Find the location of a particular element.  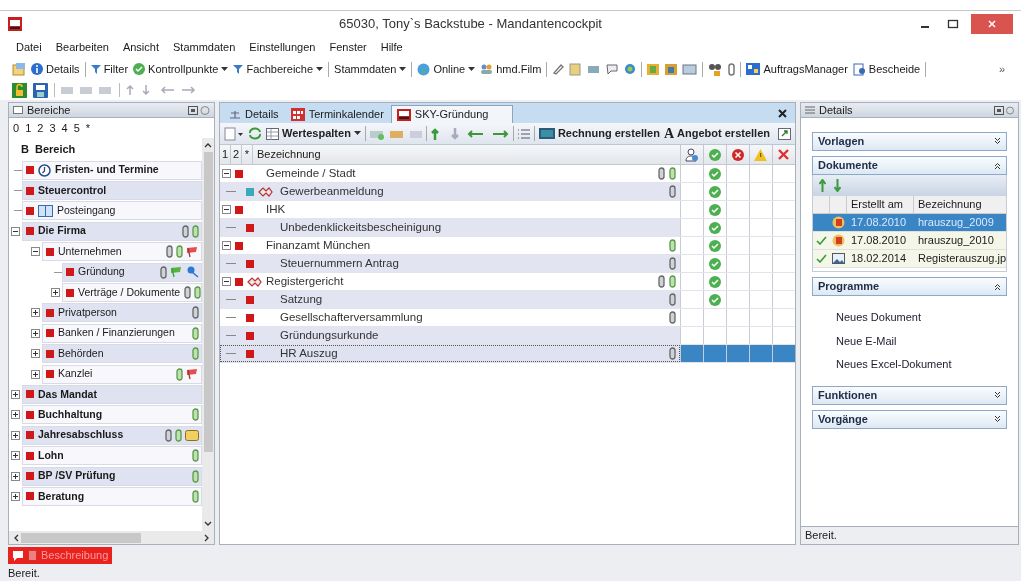

section-header: Programme is located at coordinates (910, 286).